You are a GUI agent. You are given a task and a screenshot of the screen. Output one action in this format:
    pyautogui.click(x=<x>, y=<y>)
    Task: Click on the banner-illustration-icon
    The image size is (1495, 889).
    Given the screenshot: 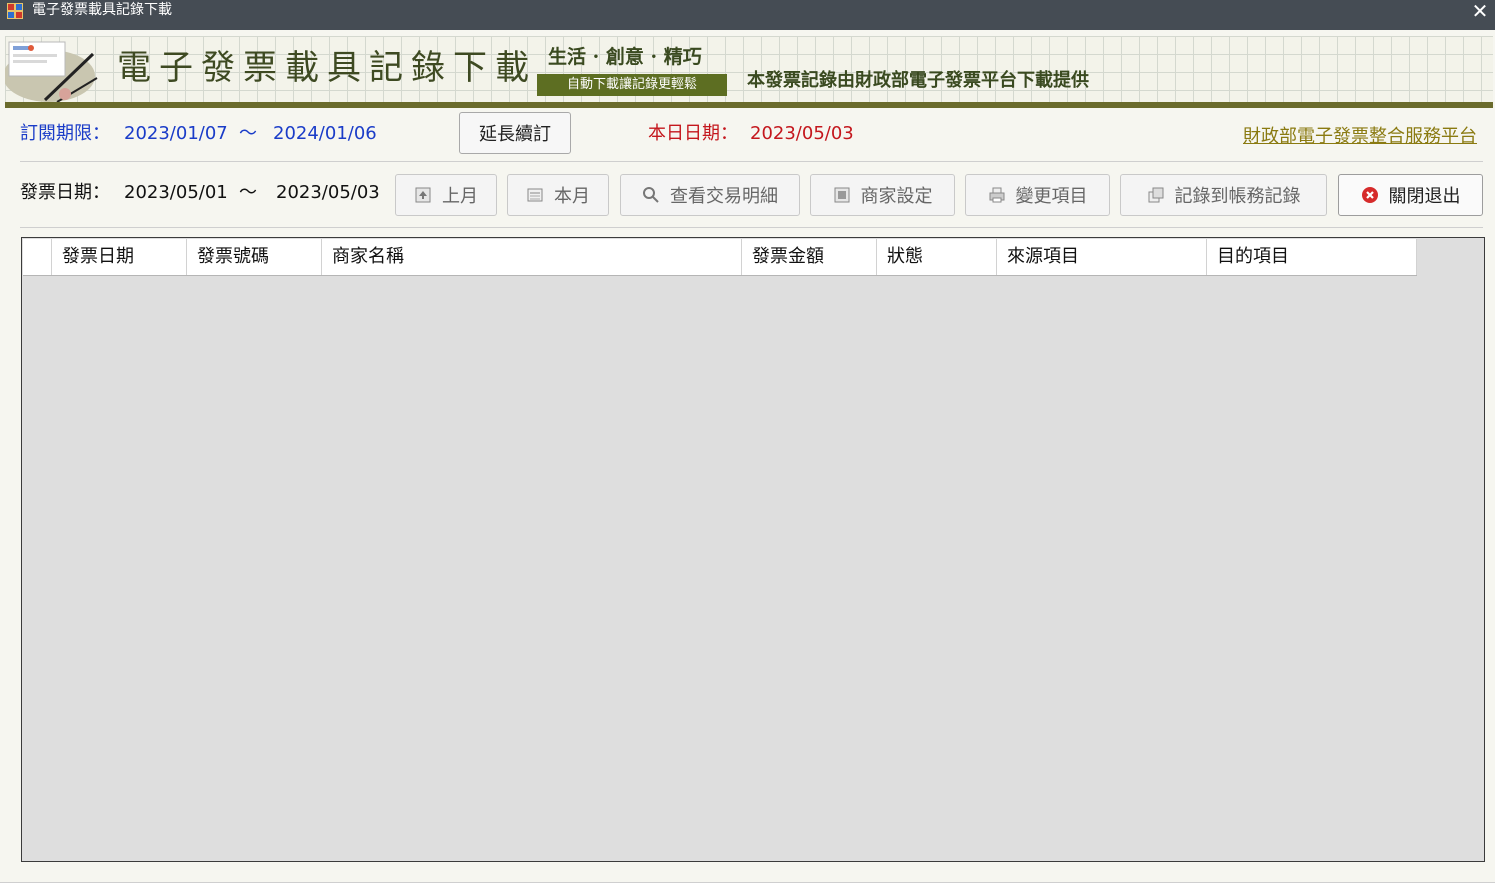 What is the action you would take?
    pyautogui.click(x=51, y=71)
    